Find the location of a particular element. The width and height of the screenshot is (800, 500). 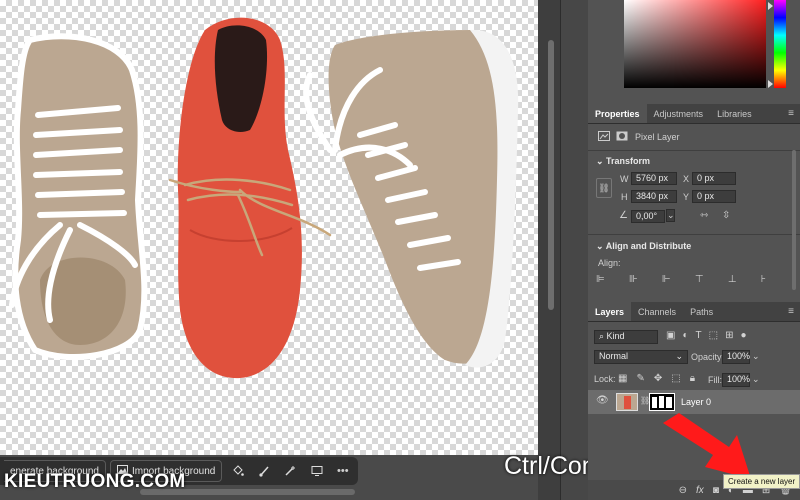

transform-title: Transform is located at coordinates (628, 161).